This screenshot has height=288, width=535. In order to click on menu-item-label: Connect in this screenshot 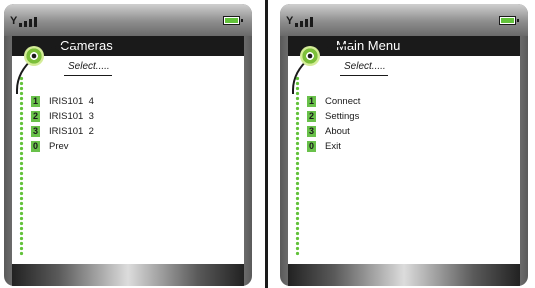, I will do `click(343, 101)`.